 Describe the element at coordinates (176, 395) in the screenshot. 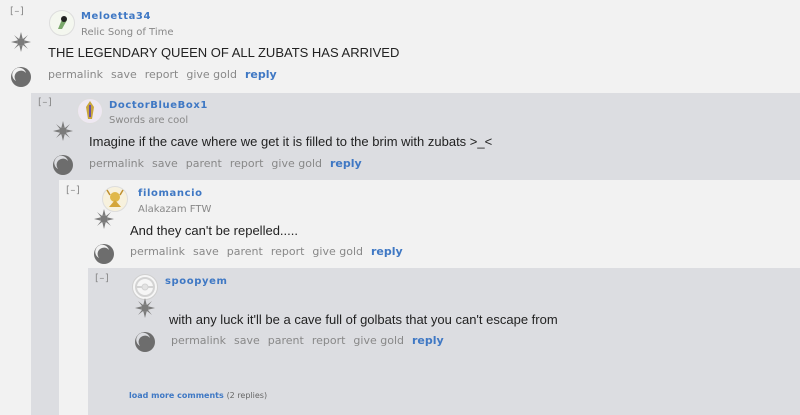

I see `load-more-link: load more comments` at that location.